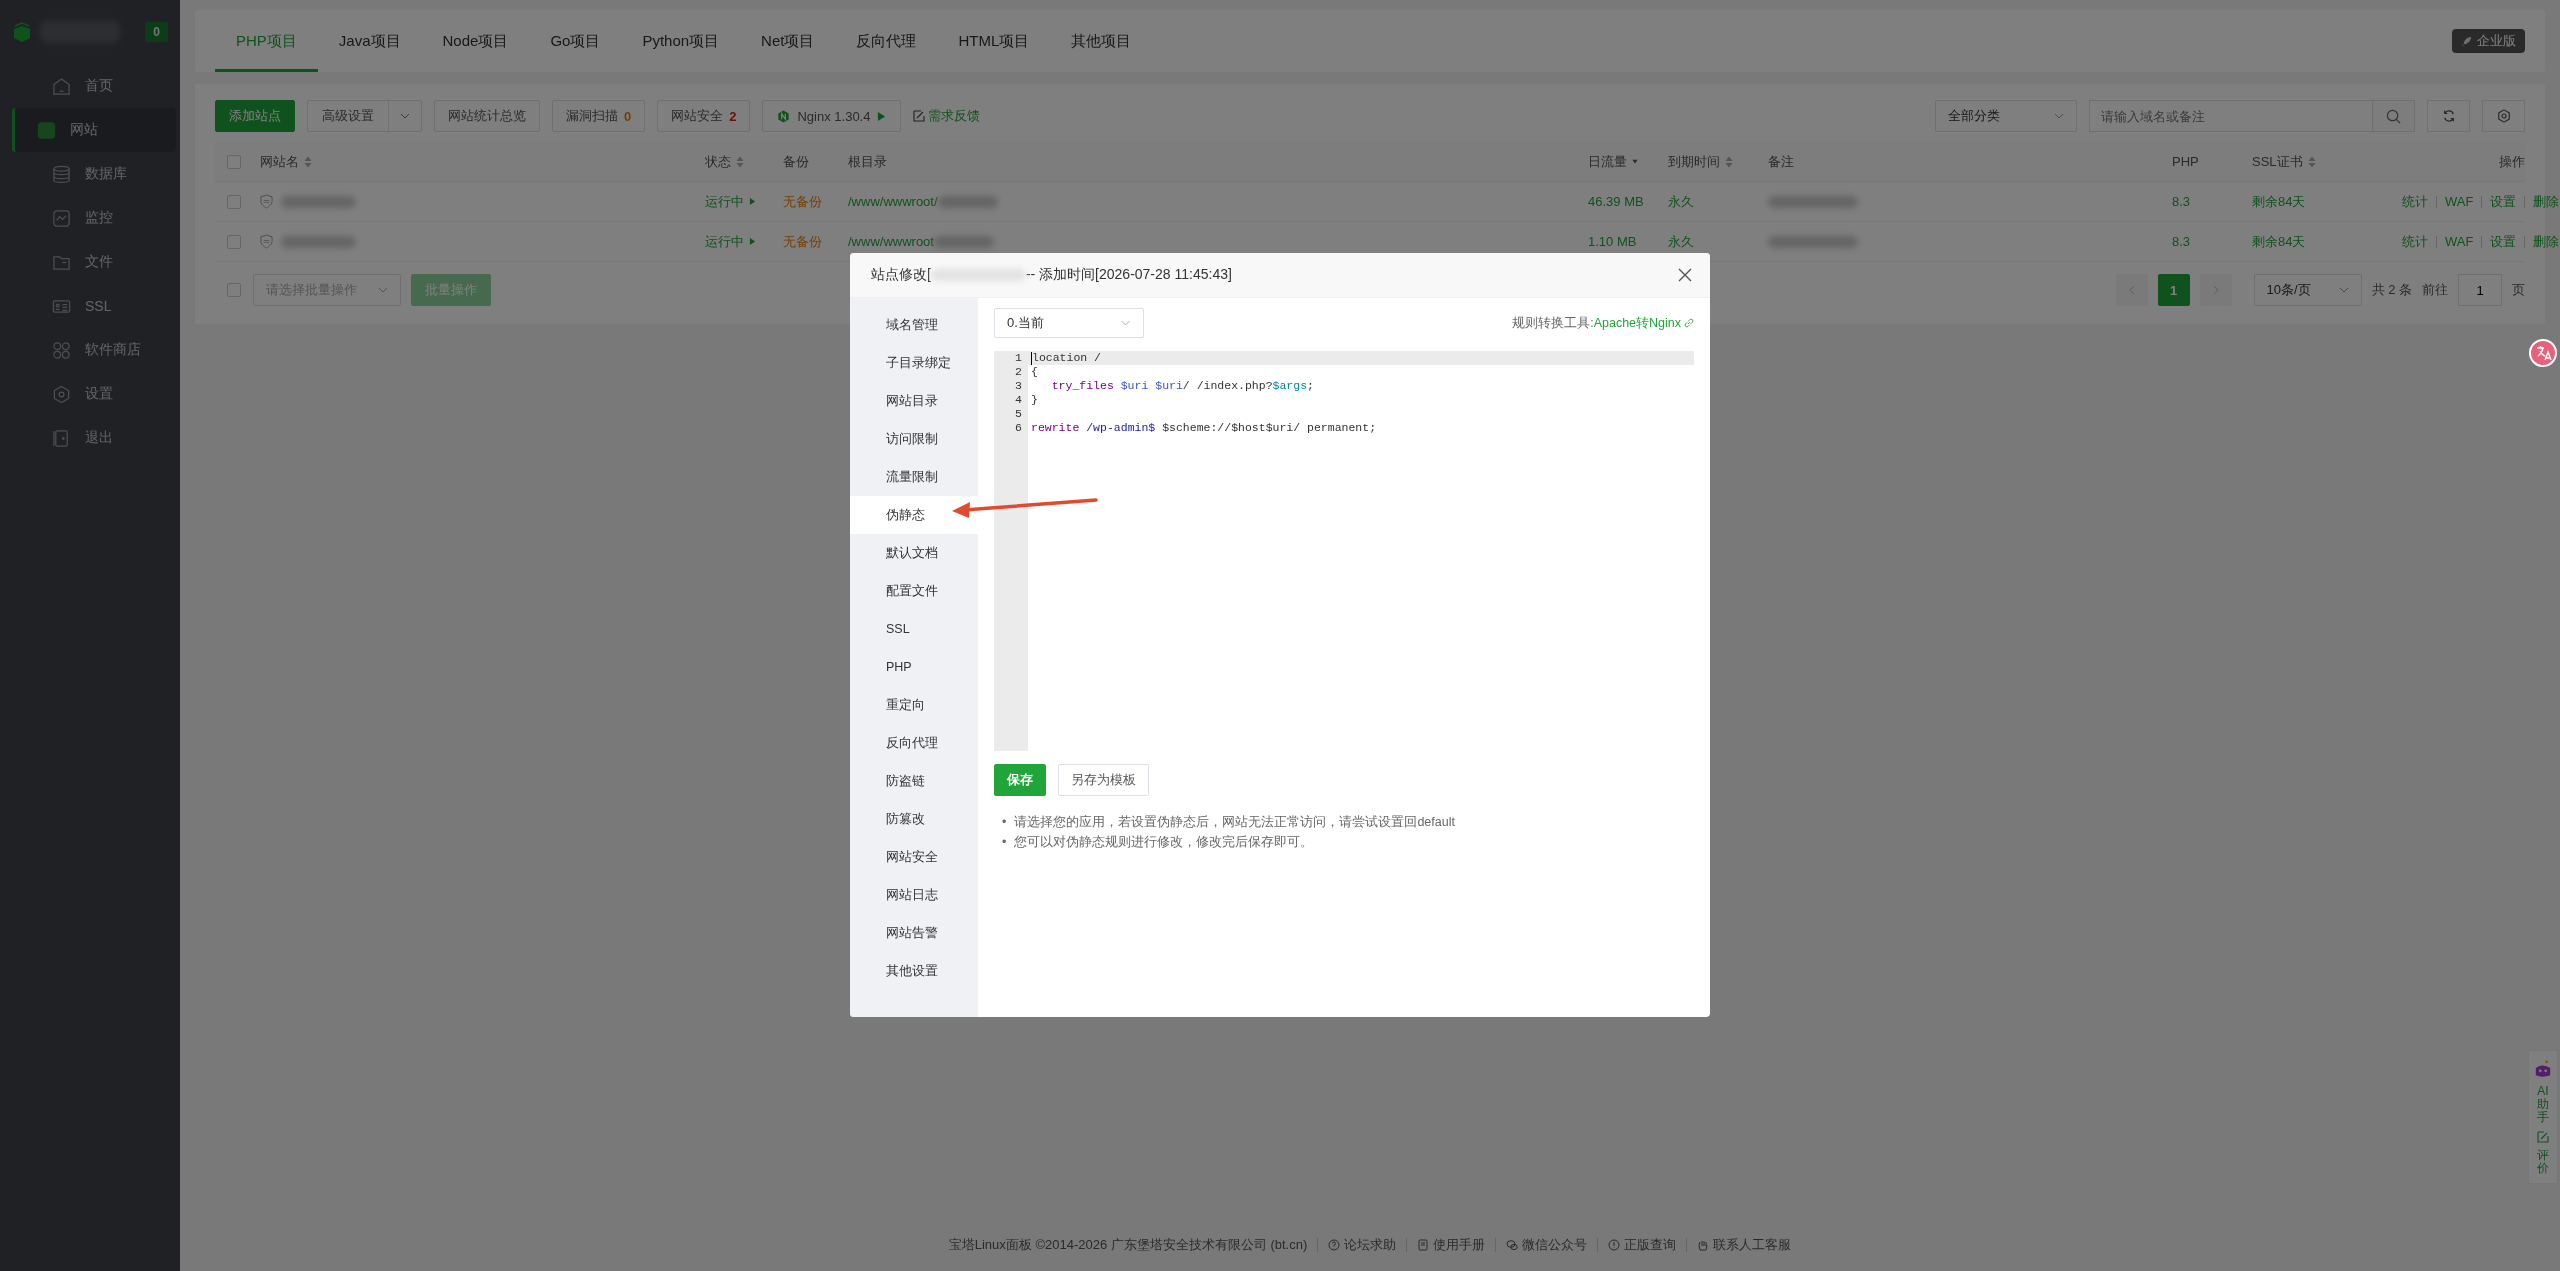 The image size is (2560, 1271). What do you see at coordinates (914, 629) in the screenshot?
I see `dialog-menu-item: SSL` at bounding box center [914, 629].